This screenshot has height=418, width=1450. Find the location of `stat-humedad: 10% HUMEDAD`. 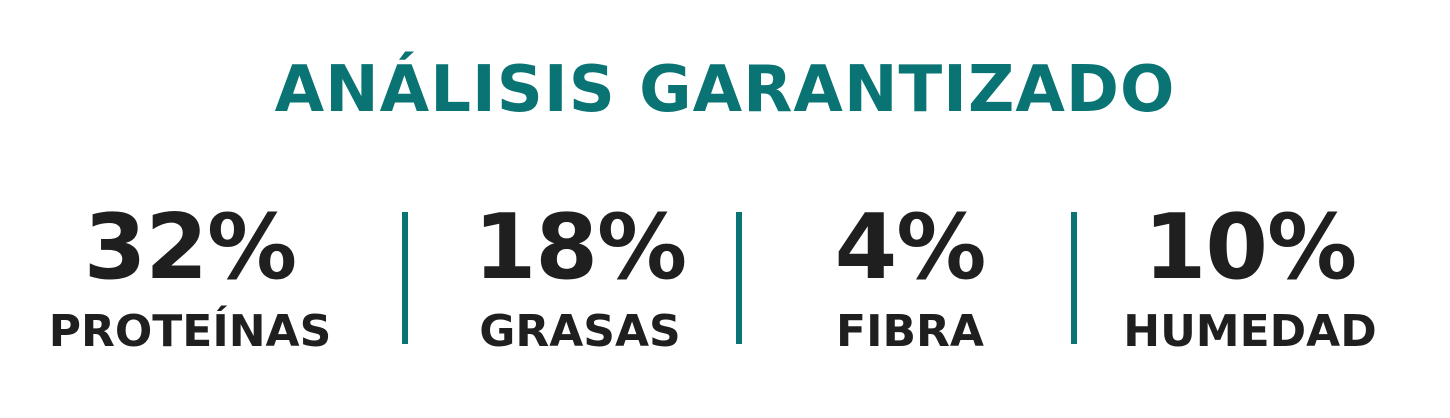

stat-humedad: 10% HUMEDAD is located at coordinates (1250, 279).